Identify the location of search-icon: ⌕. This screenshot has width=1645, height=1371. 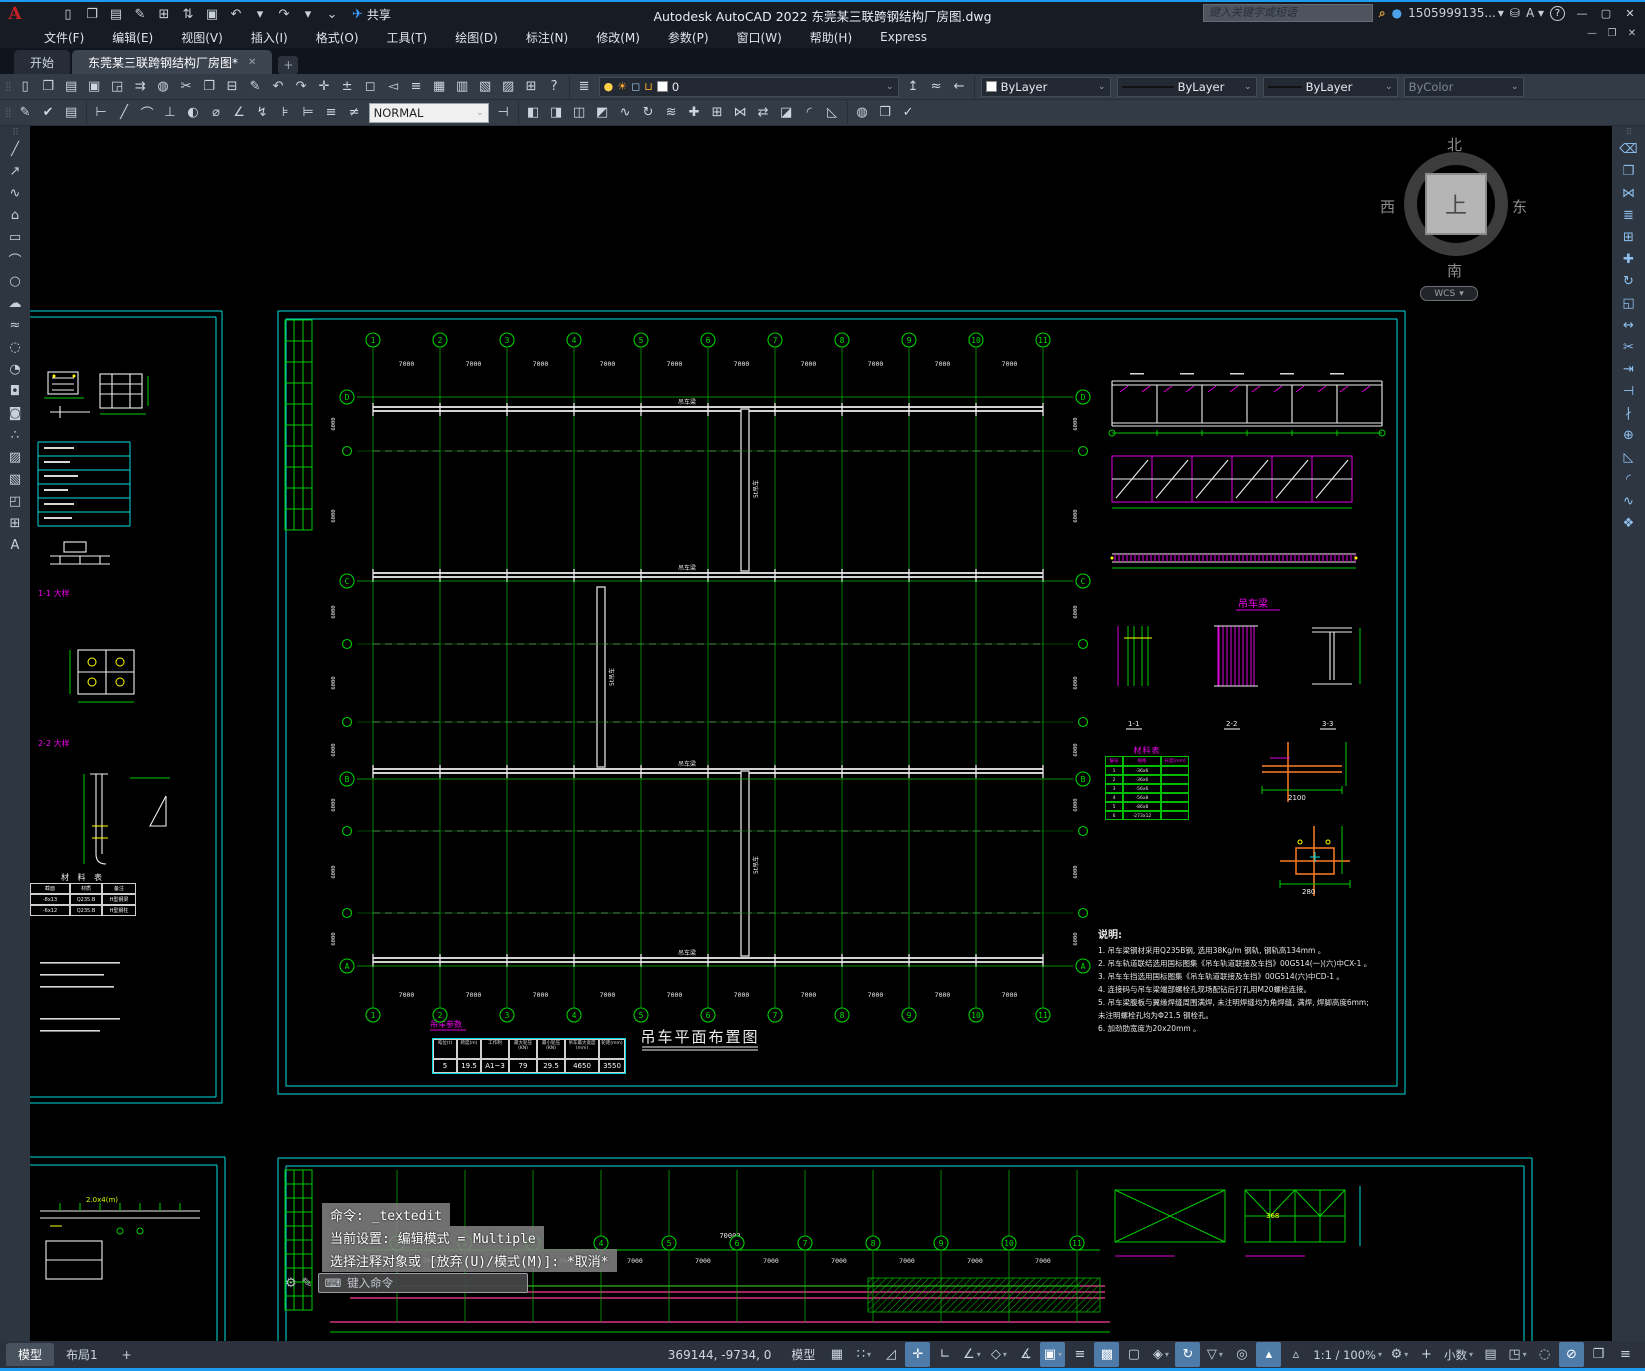
(1382, 13).